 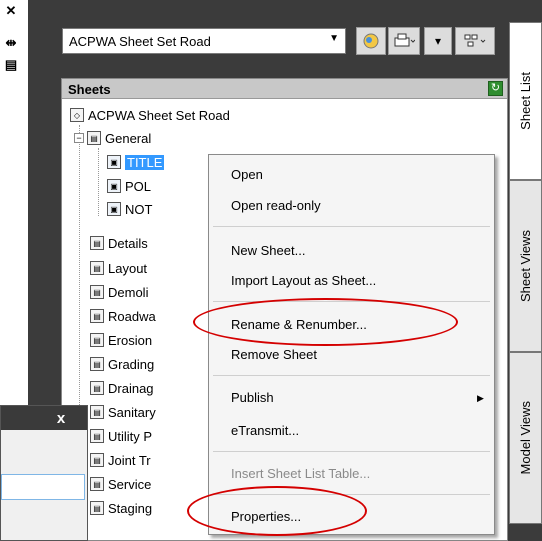 I want to click on sheet-set-dropdown: ACPWA Sheet Set Road ▼, so click(x=204, y=41).